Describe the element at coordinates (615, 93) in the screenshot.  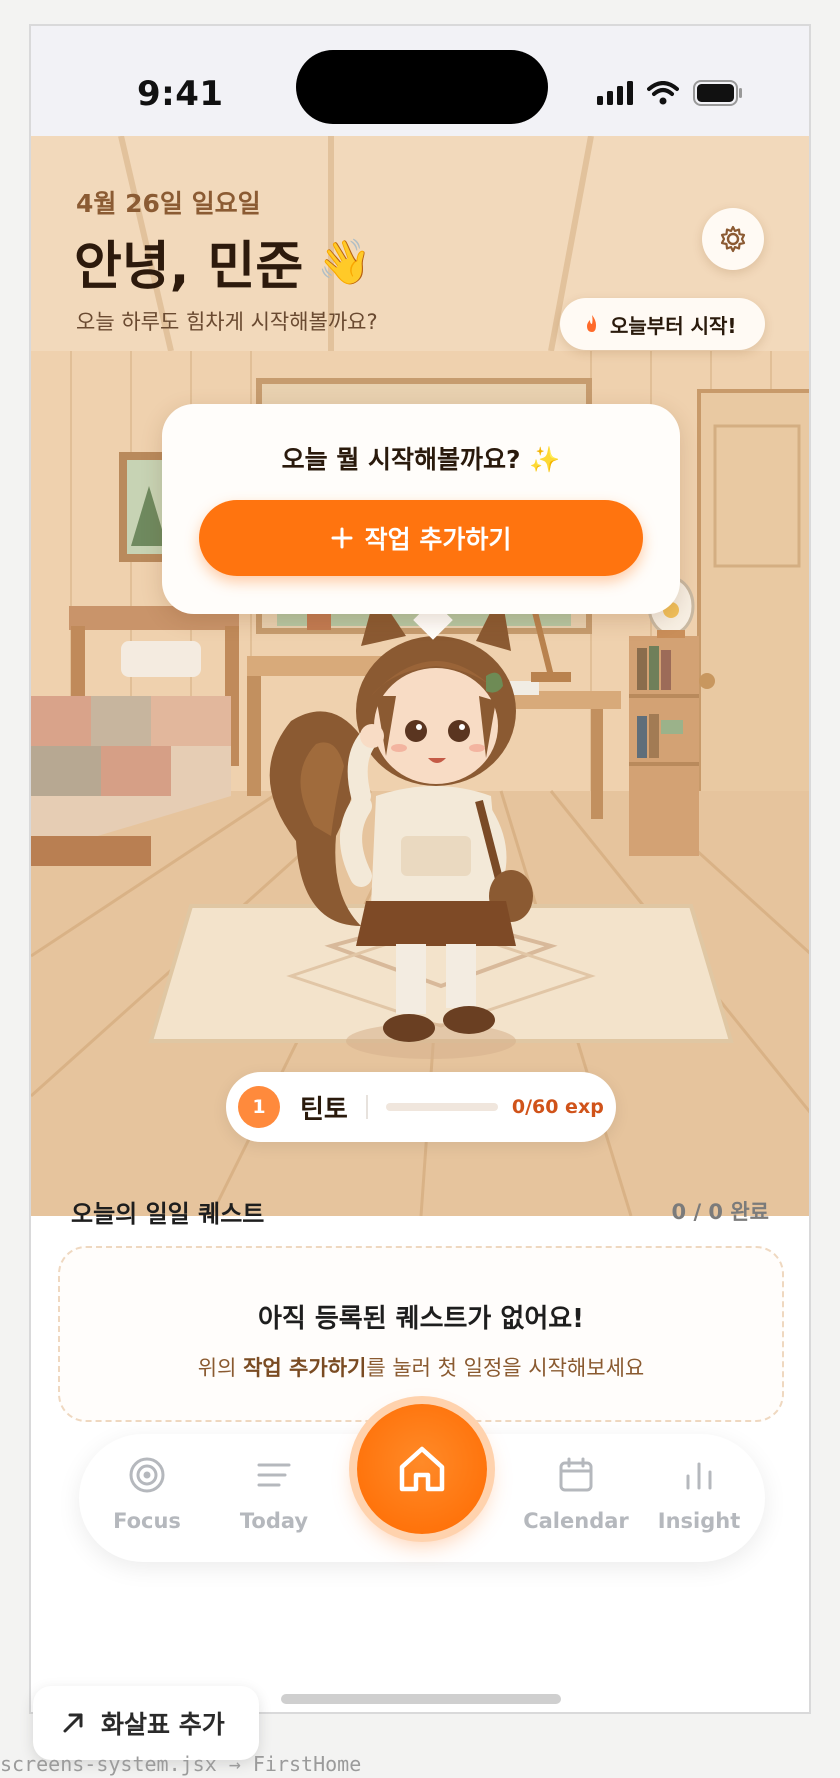
I see `signal-icon` at that location.